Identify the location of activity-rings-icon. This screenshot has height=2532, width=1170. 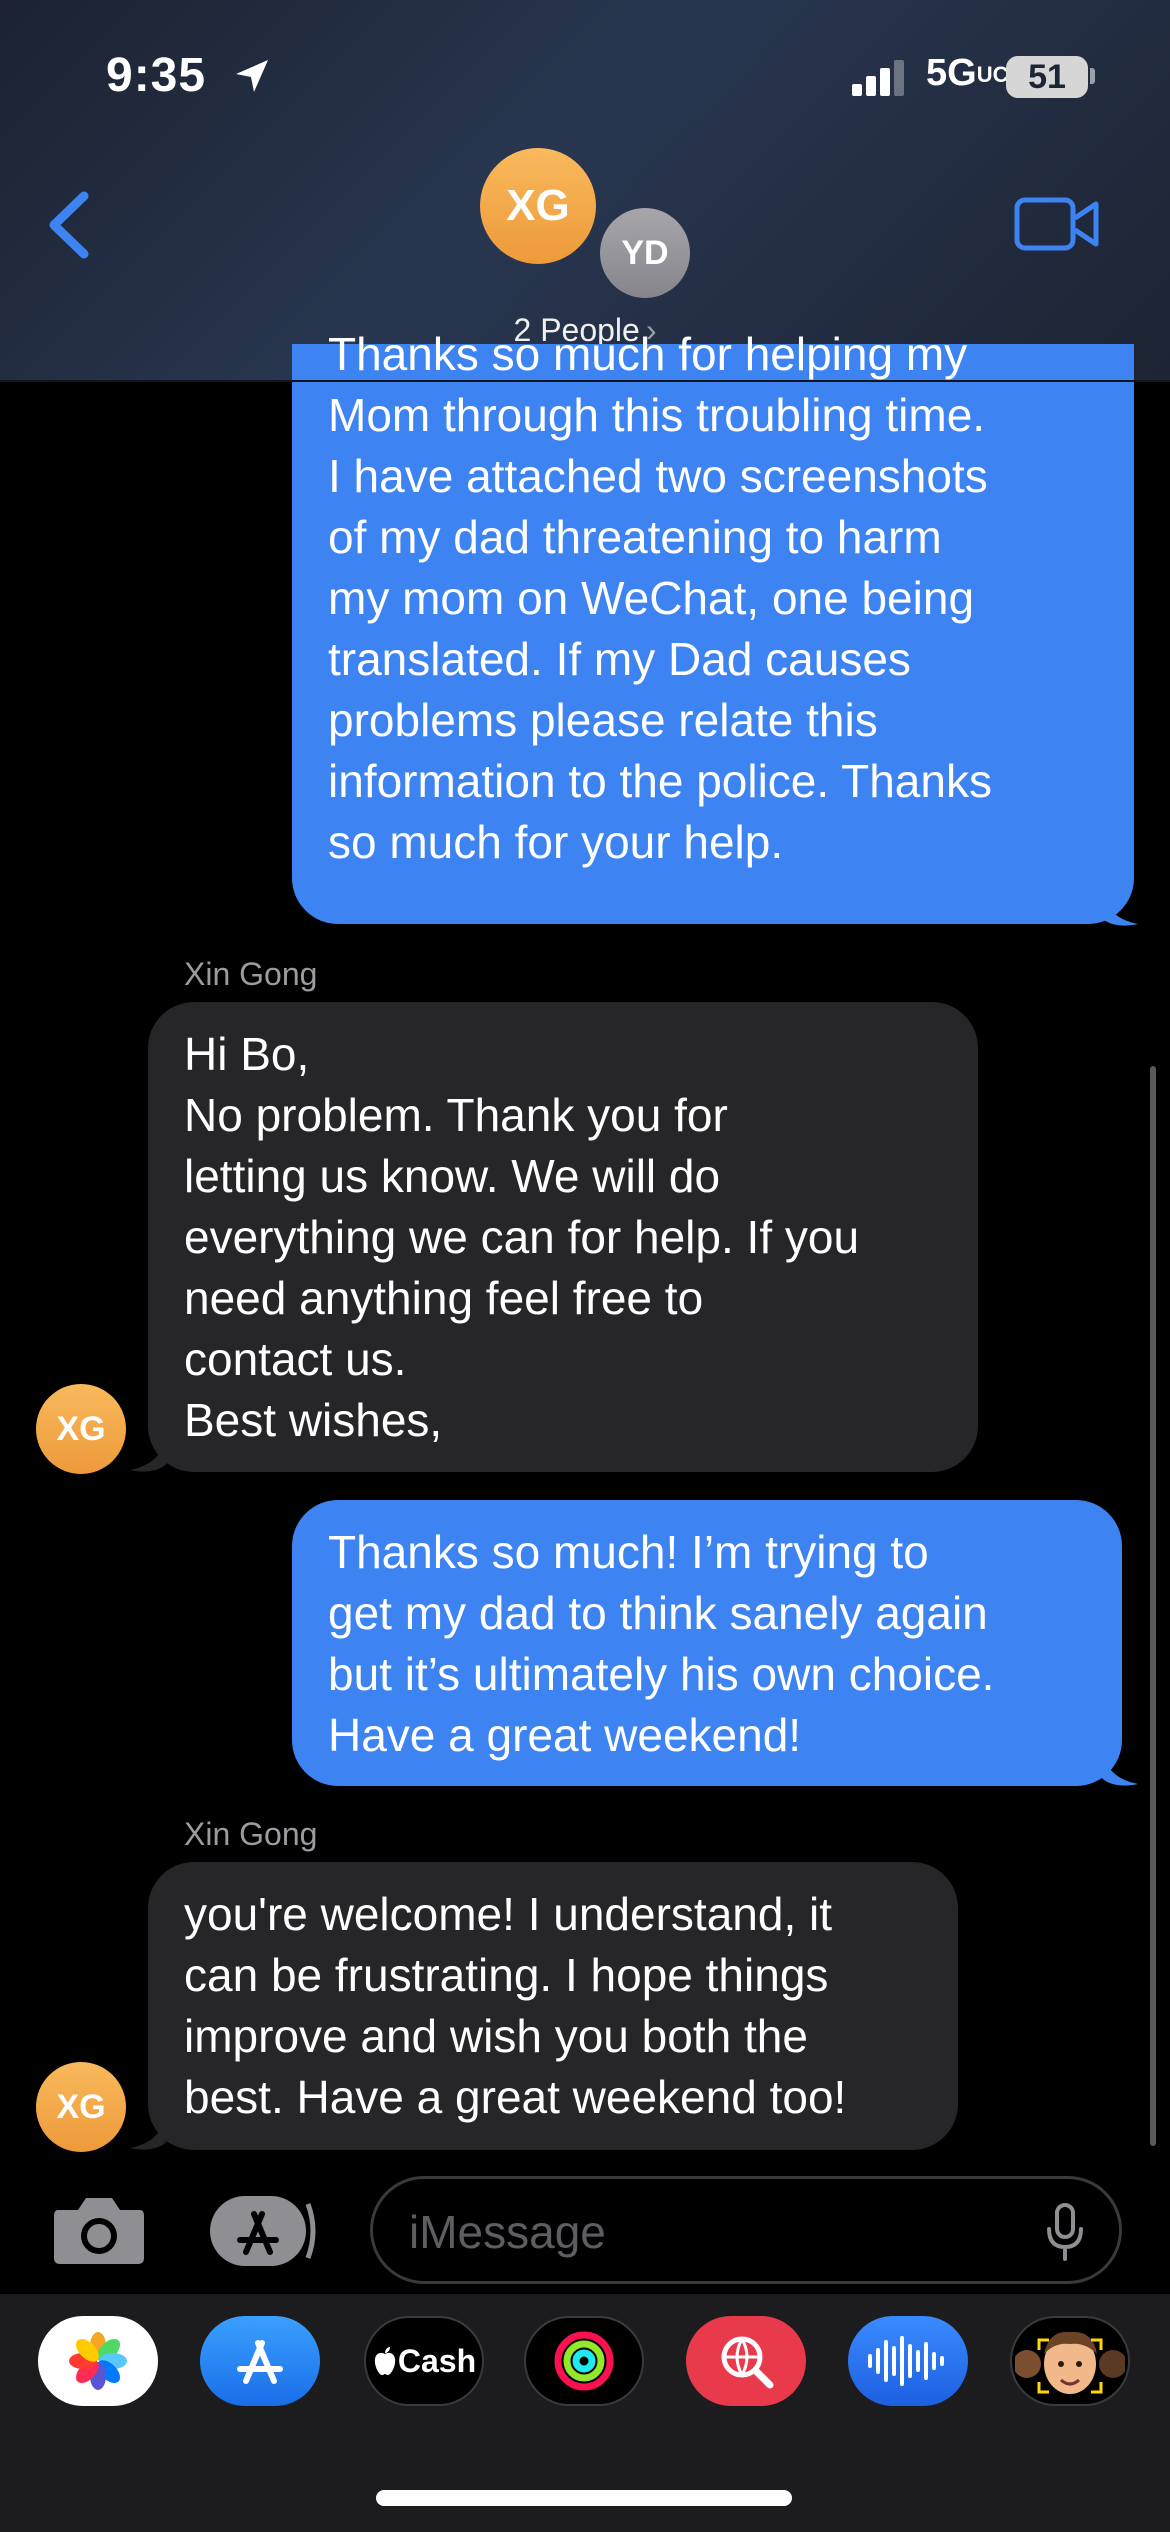
(584, 2361).